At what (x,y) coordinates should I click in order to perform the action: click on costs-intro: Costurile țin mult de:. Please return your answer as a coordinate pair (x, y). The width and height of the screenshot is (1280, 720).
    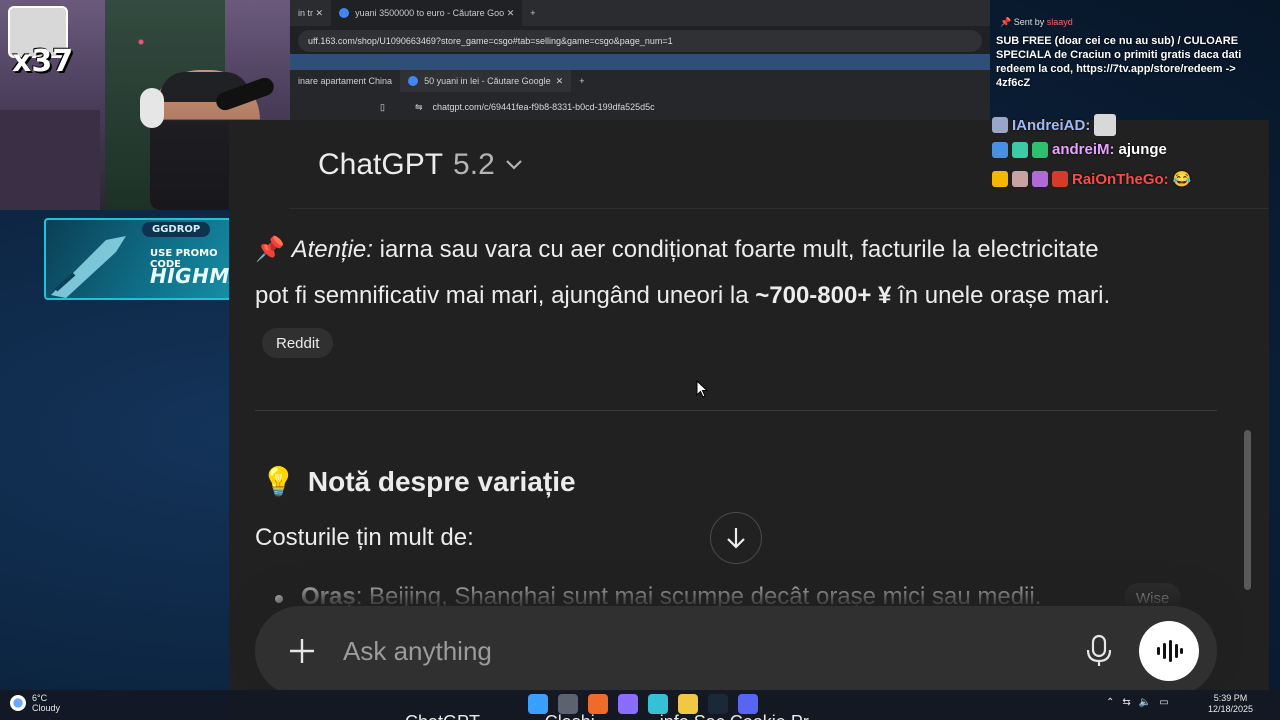
    Looking at the image, I should click on (364, 537).